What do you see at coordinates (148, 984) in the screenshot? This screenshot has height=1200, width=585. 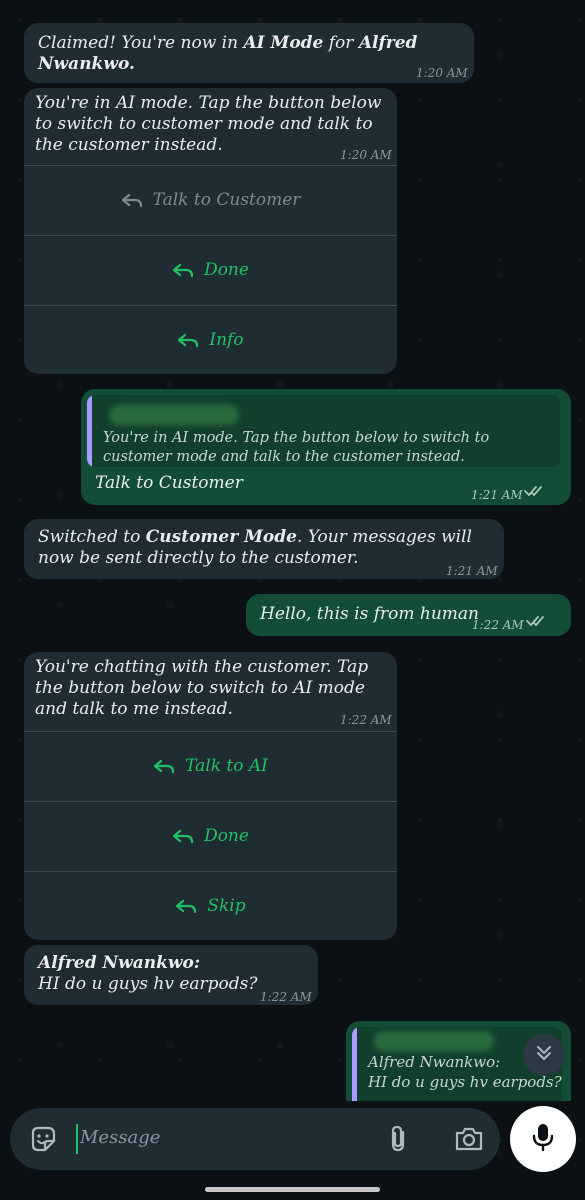 I see `message-text: HI do u guys hv earpods?` at bounding box center [148, 984].